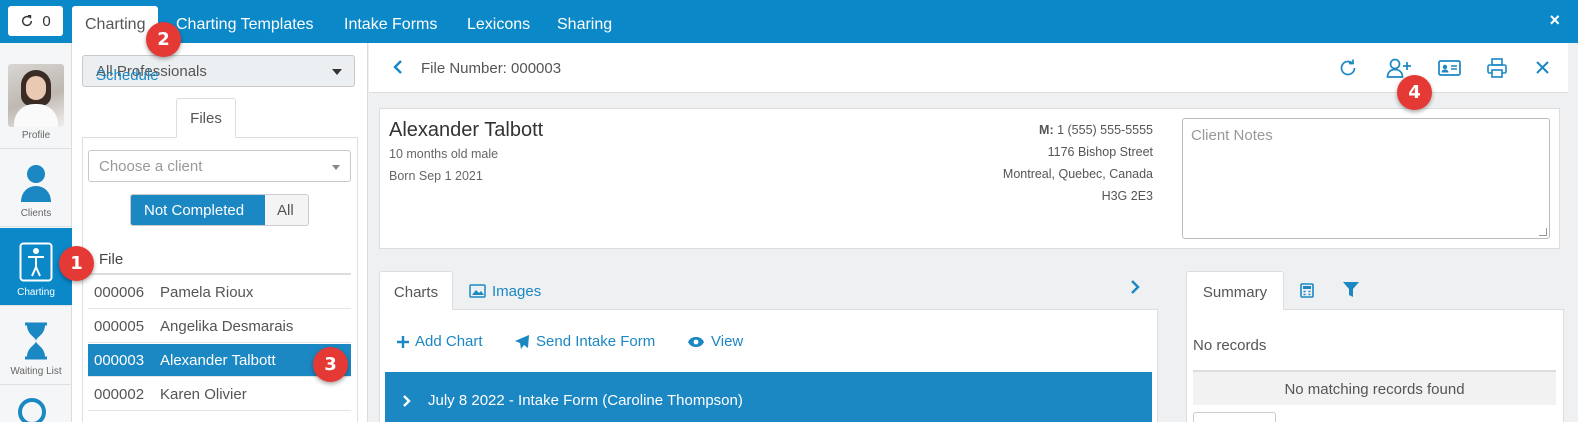  I want to click on nav-label: Profile, so click(36, 135).